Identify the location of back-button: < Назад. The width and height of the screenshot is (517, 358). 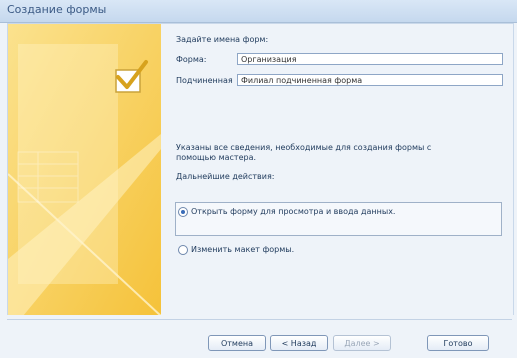
(299, 343).